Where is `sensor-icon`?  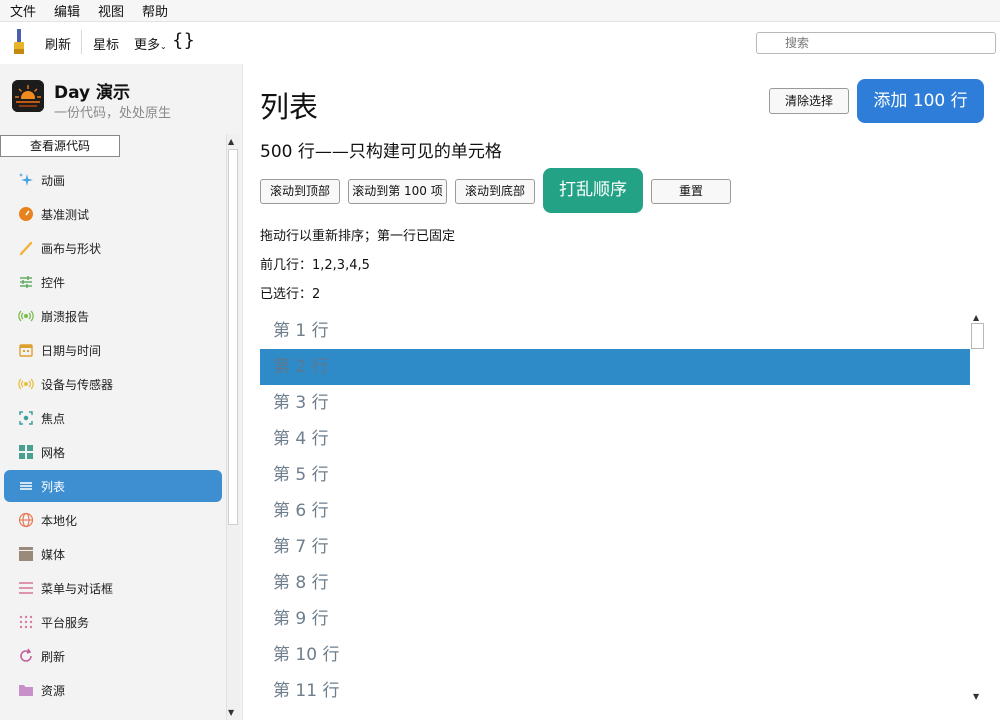
sensor-icon is located at coordinates (26, 384).